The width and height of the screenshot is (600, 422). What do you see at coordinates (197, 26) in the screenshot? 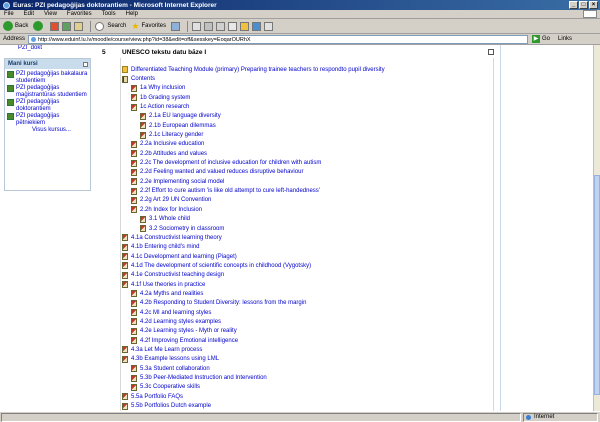
I see `mail-icon` at bounding box center [197, 26].